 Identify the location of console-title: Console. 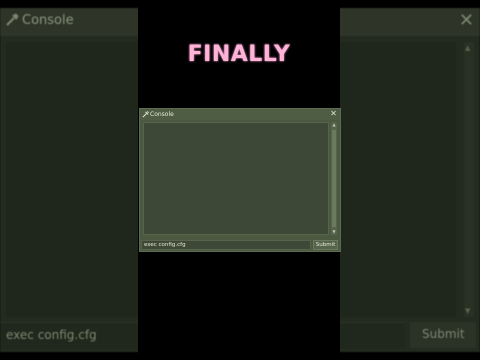
(162, 114).